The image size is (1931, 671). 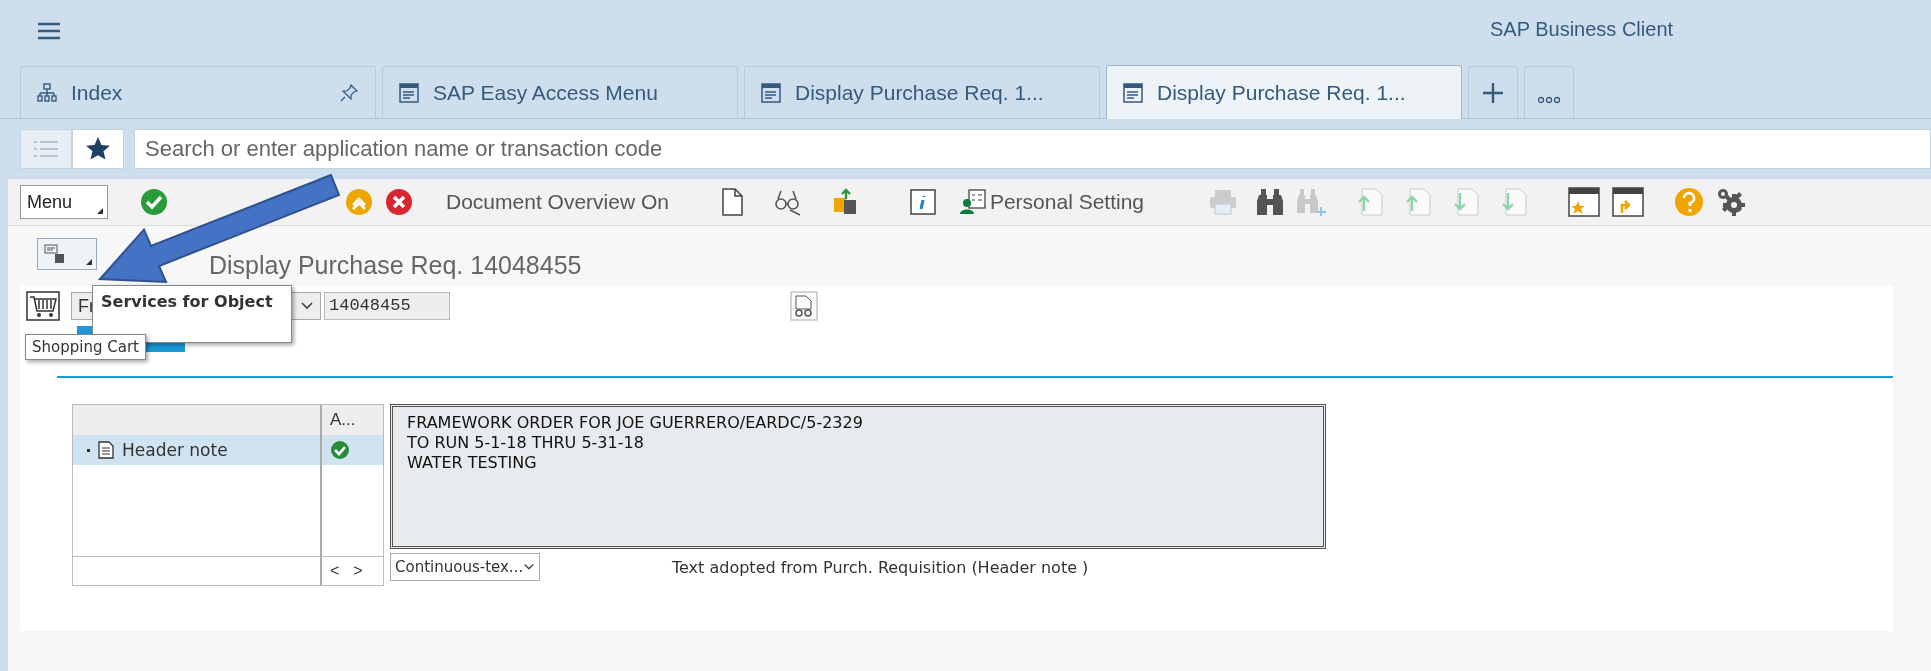 What do you see at coordinates (64, 202) in the screenshot?
I see `menu-dropdown: Menu` at bounding box center [64, 202].